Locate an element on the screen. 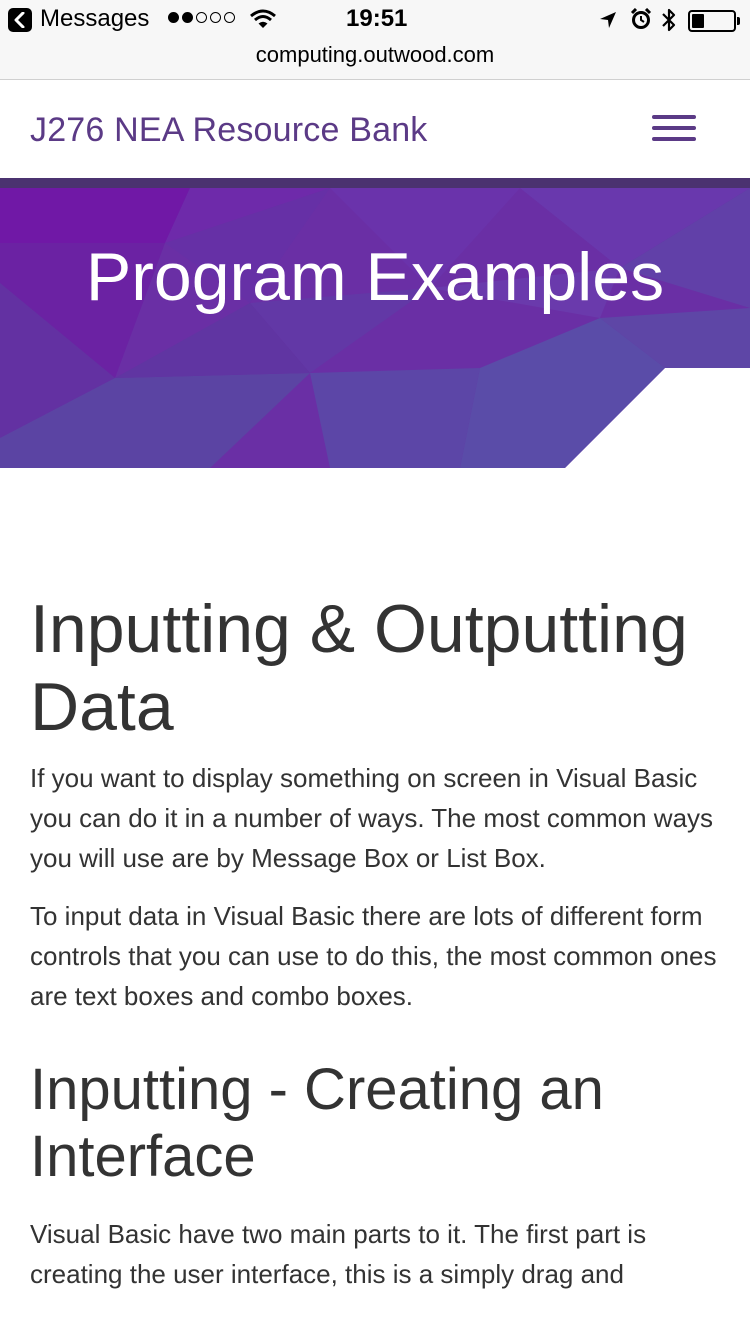 The width and height of the screenshot is (750, 1334). hero-title: Program Examples is located at coordinates (375, 277).